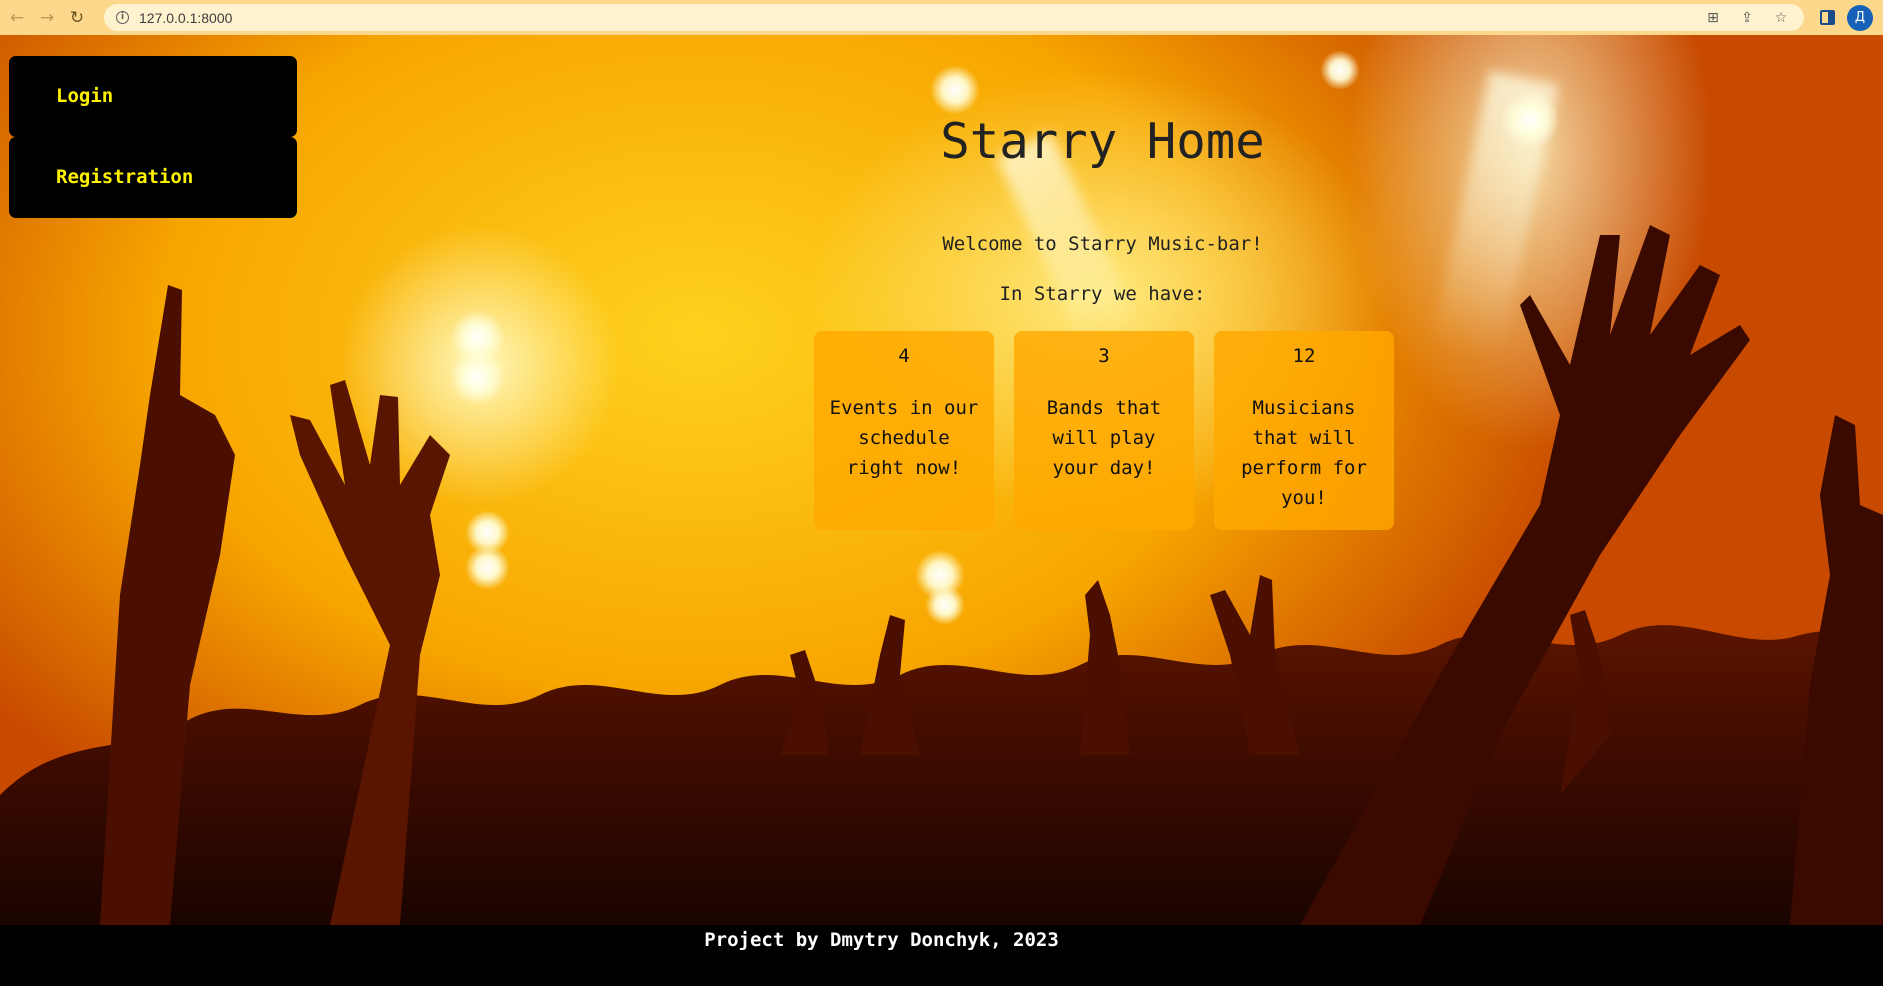  I want to click on back-button: ←, so click(17, 18).